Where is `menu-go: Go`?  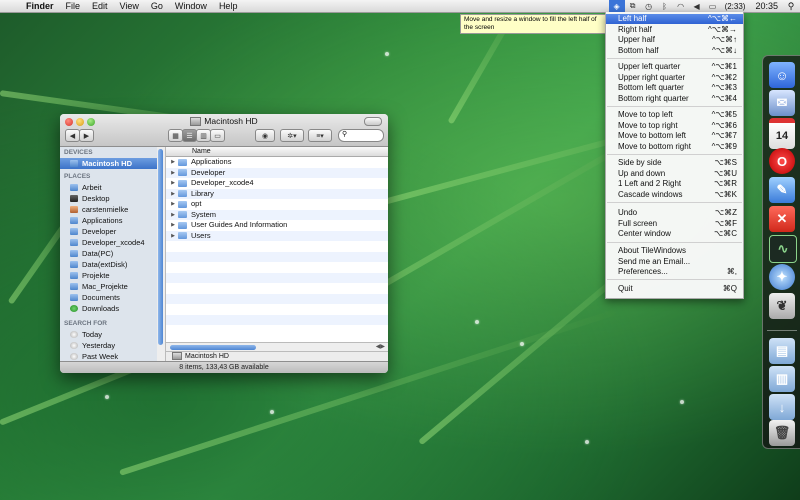
menu-go: Go is located at coordinates (157, 6).